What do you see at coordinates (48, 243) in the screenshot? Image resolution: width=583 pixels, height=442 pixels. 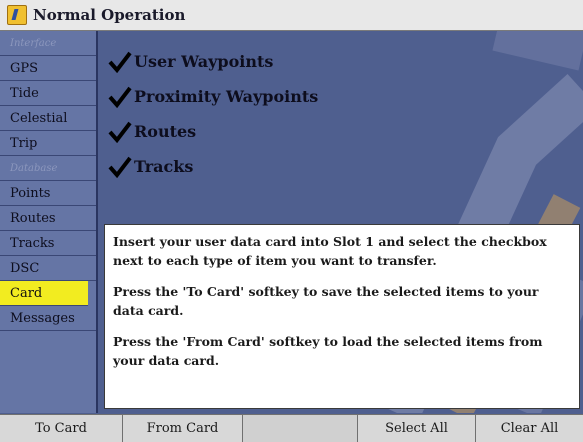 I see `sidebar-item-tracks: Tracks` at bounding box center [48, 243].